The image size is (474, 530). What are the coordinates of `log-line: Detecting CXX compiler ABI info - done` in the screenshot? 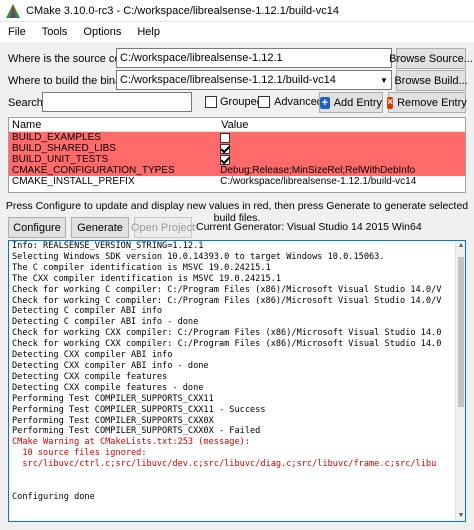 It's located at (110, 365).